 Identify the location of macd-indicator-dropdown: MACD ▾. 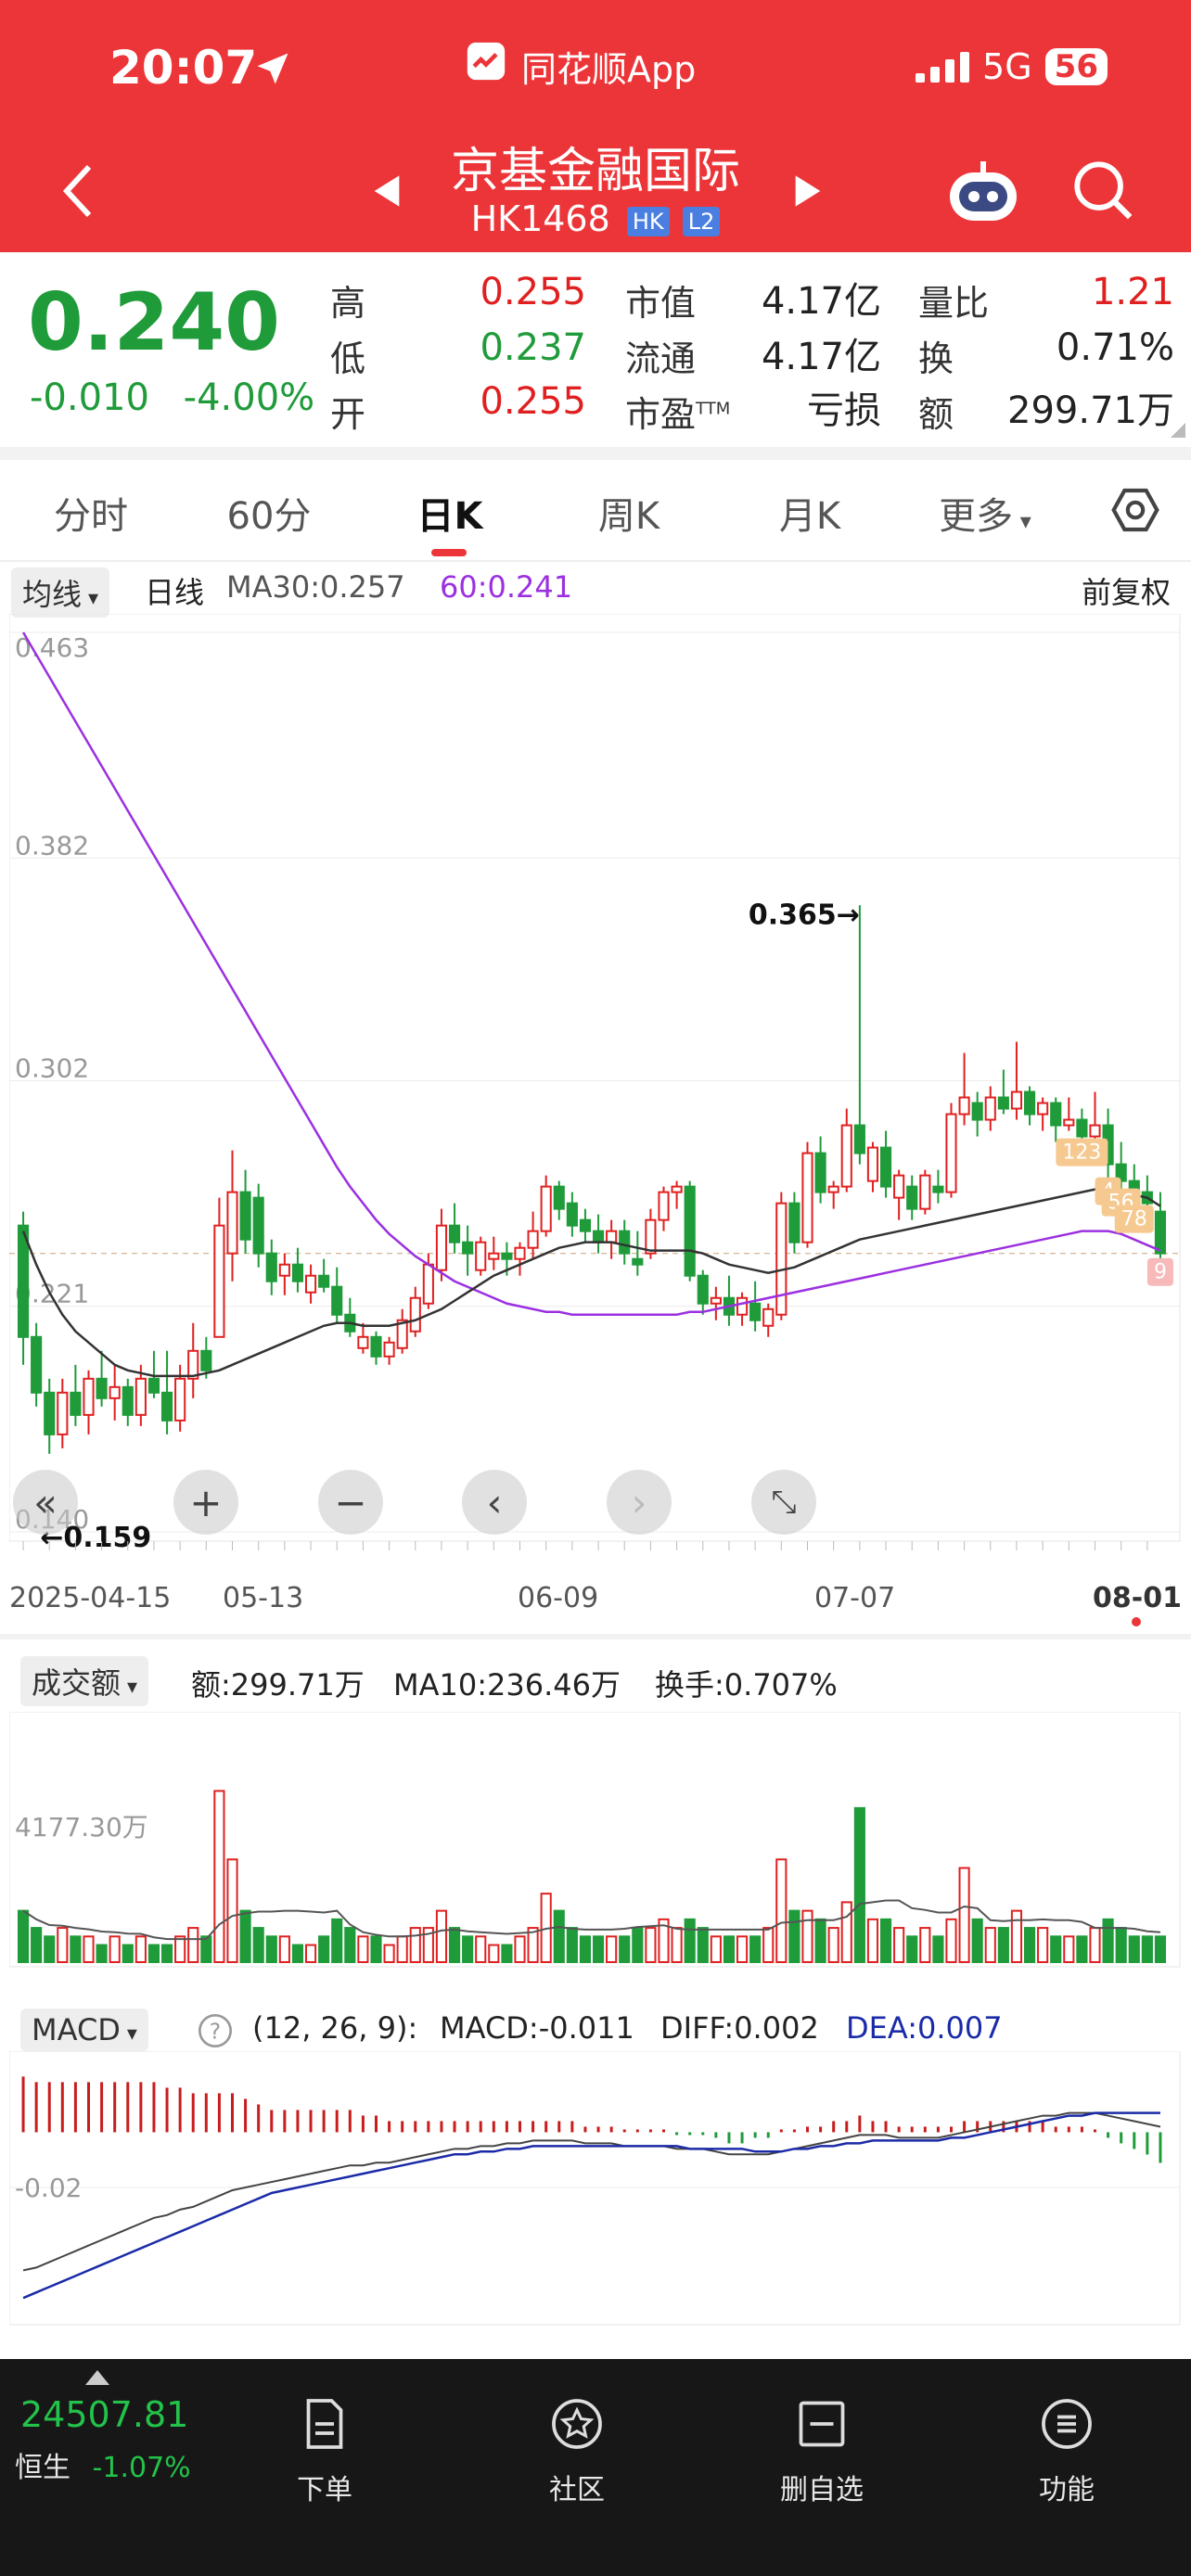
(84, 2030).